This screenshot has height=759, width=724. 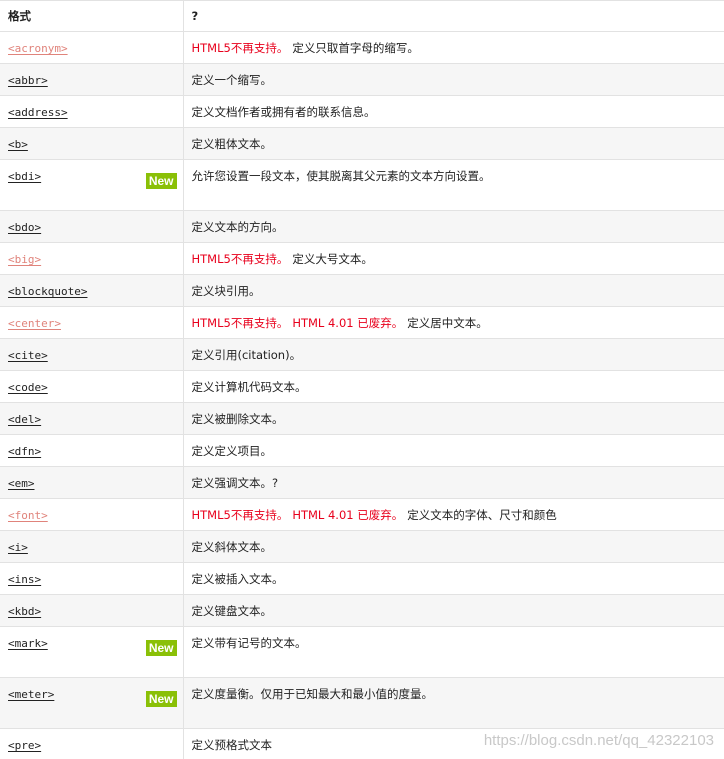 What do you see at coordinates (24, 176) in the screenshot?
I see `tag-link: <bdi>` at bounding box center [24, 176].